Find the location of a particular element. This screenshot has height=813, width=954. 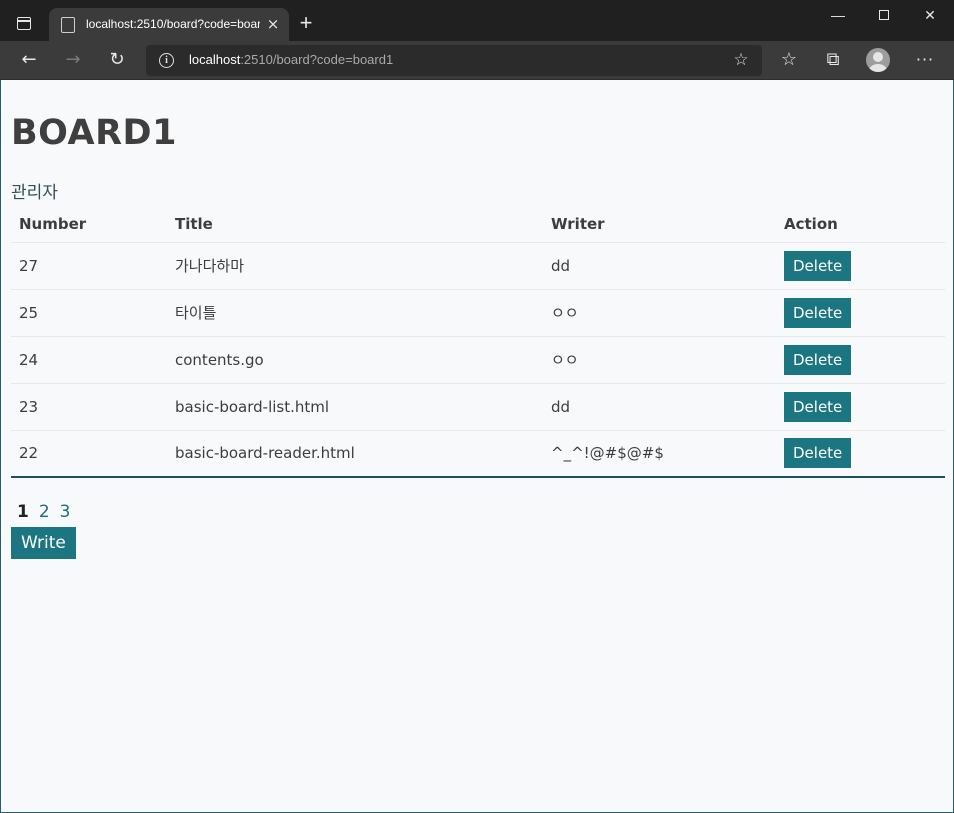

row-number: 25 is located at coordinates (89, 313).